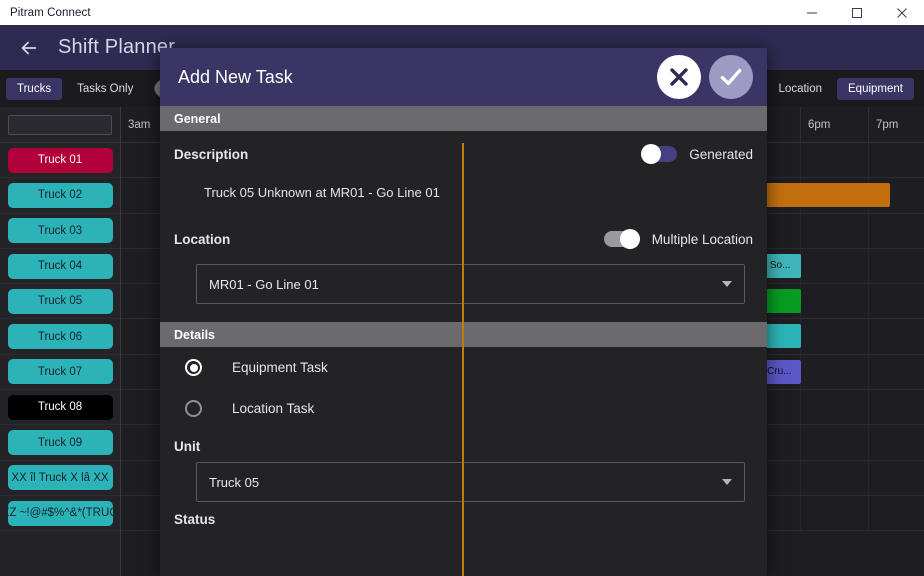 Image resolution: width=924 pixels, height=576 pixels. I want to click on unit-pill-4: Truck 05, so click(60, 301).